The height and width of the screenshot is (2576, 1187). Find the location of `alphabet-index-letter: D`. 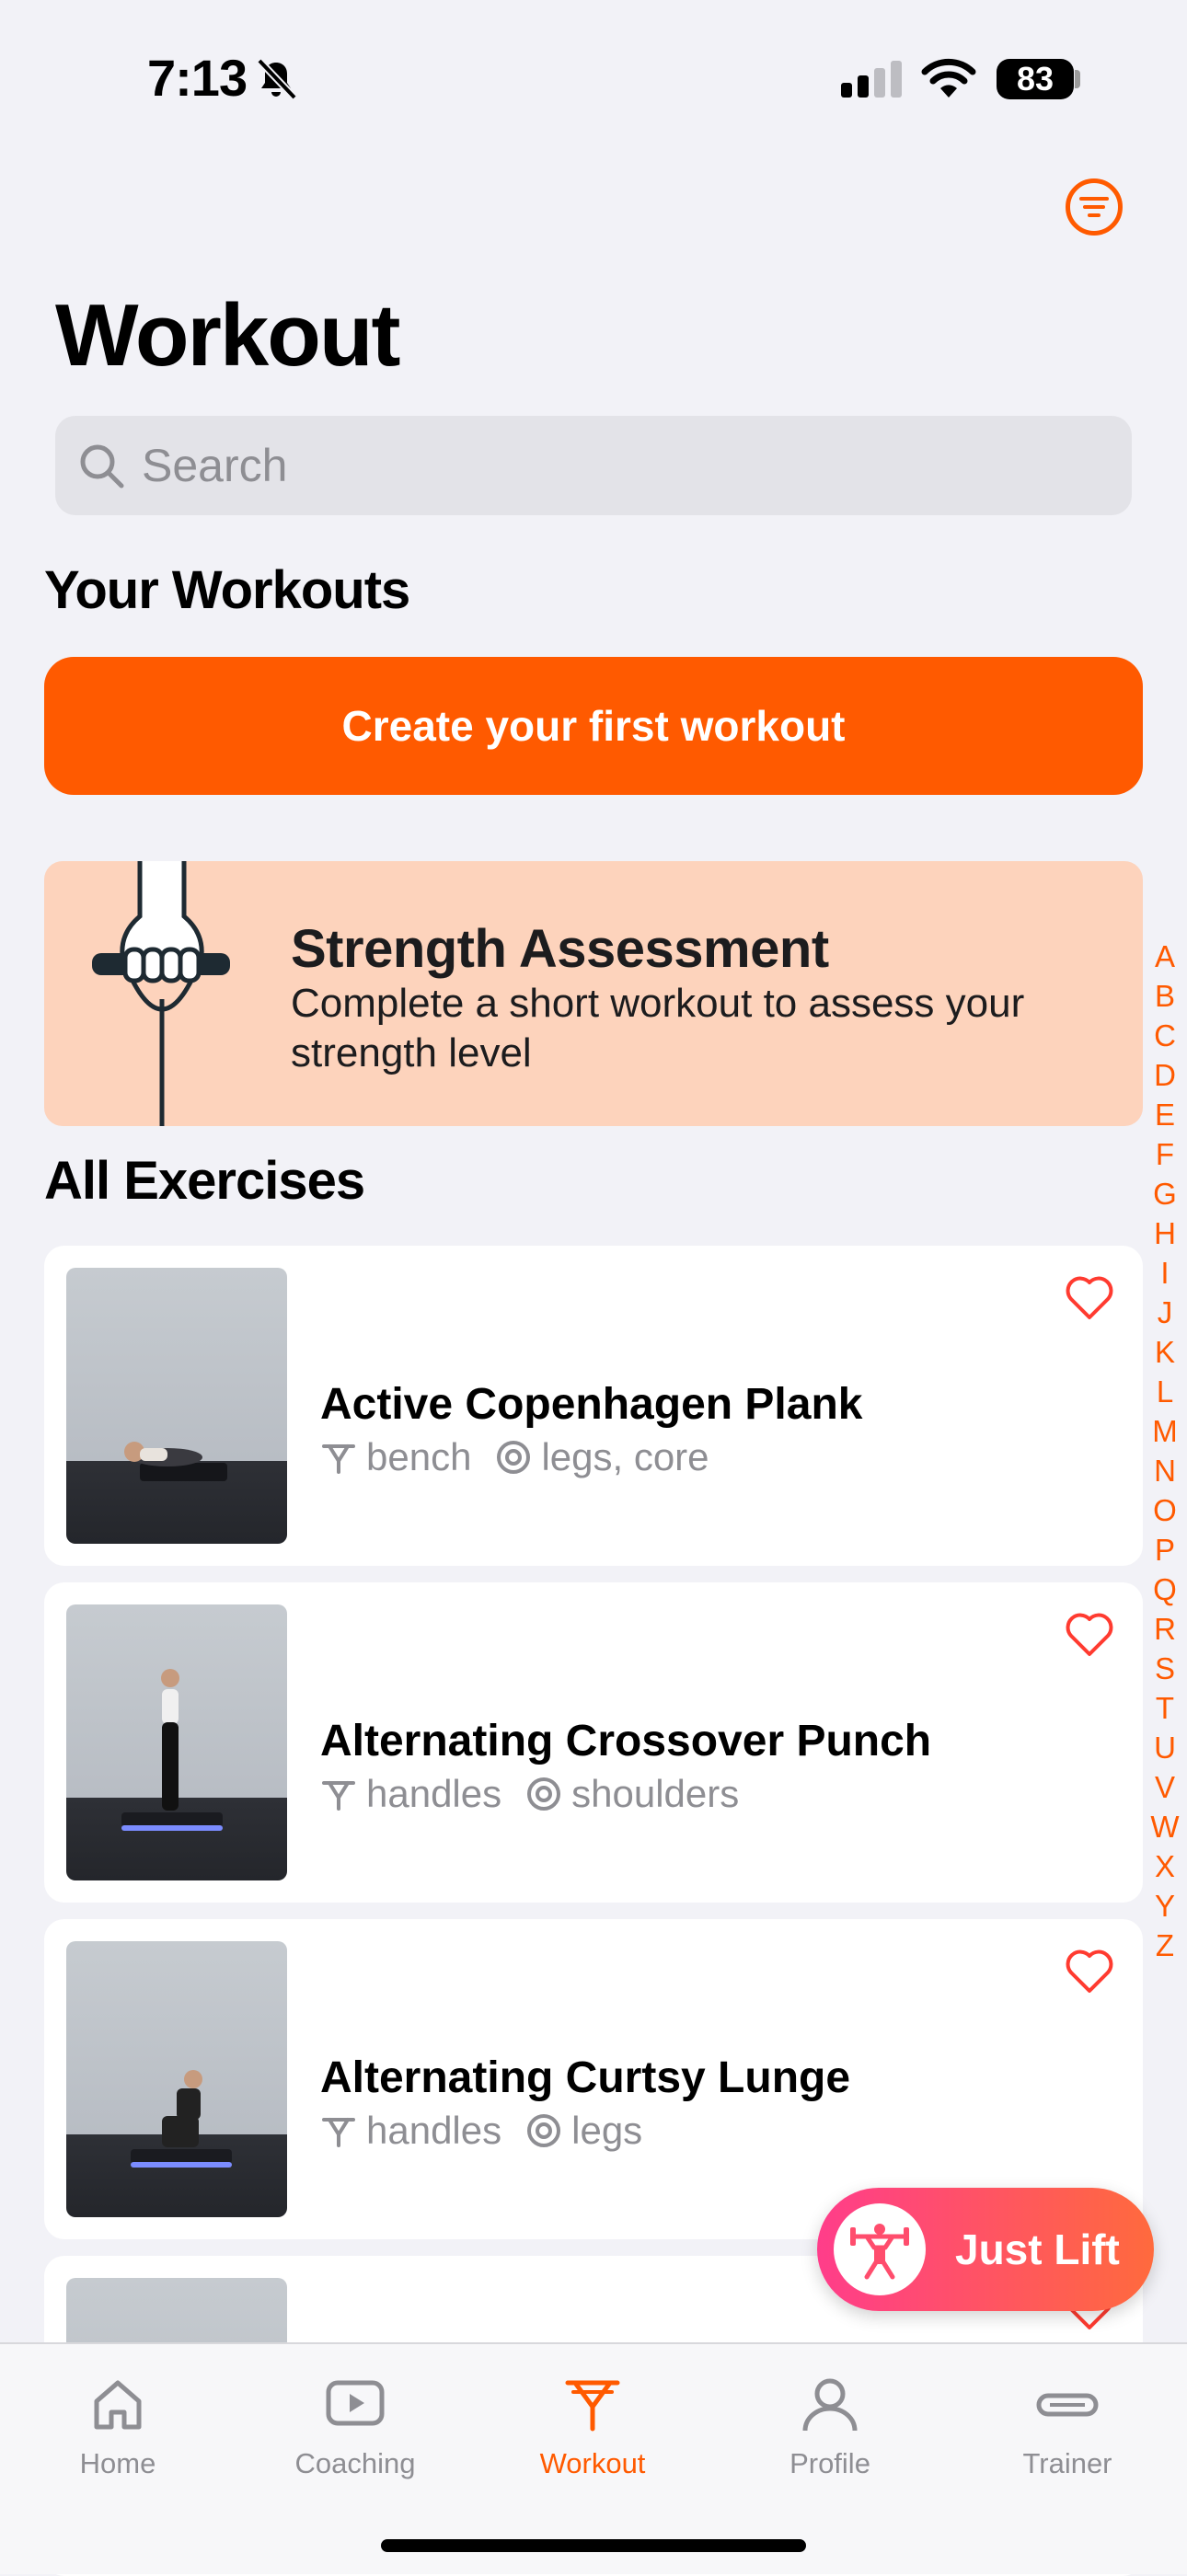

alphabet-index-letter: D is located at coordinates (1165, 1075).